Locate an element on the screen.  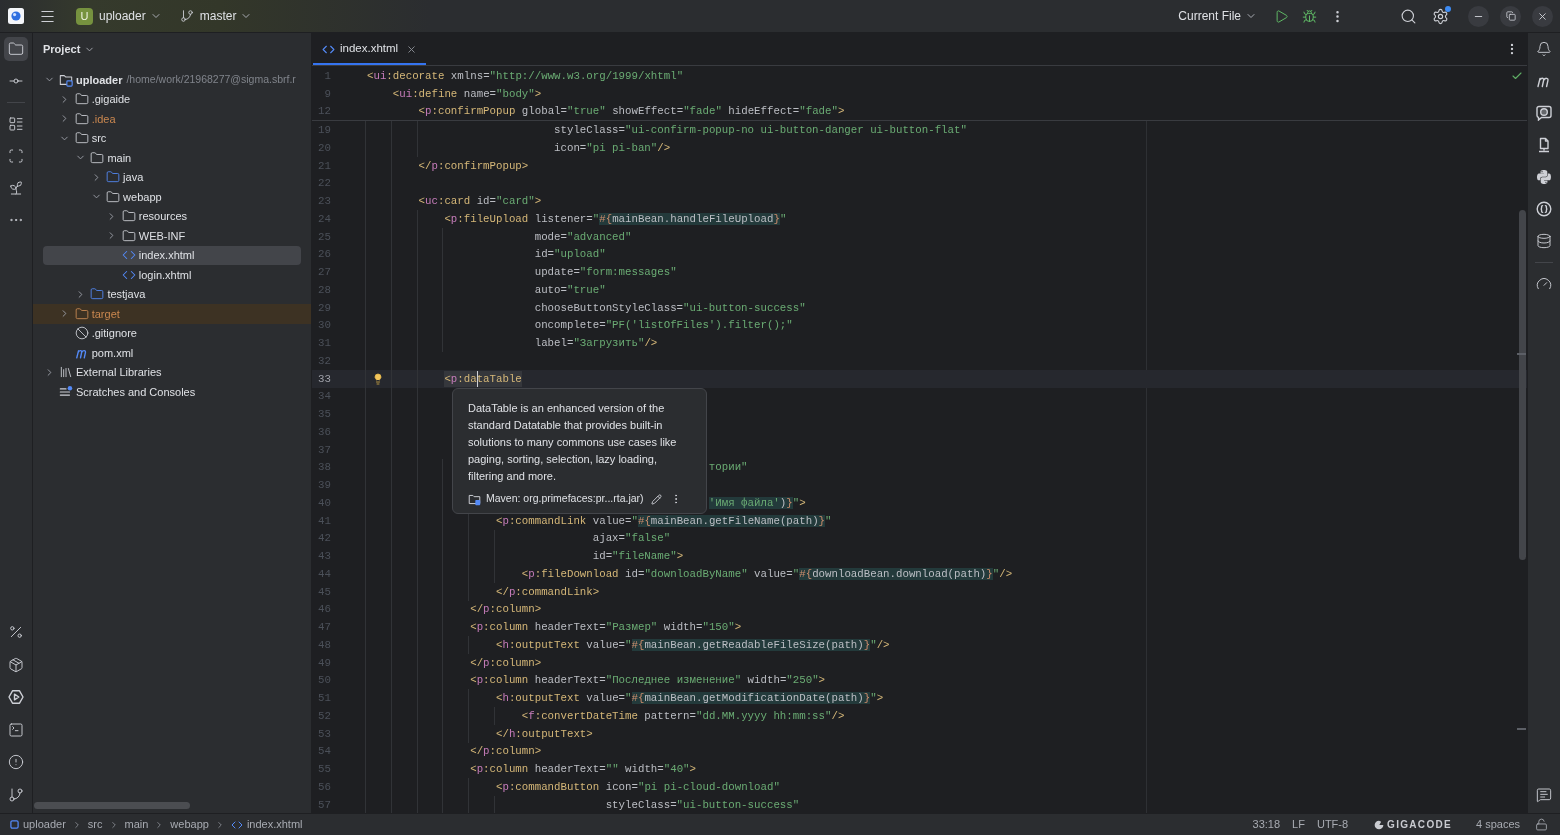
code-line: <uc:card id="card"> is located at coordinates (480, 202).